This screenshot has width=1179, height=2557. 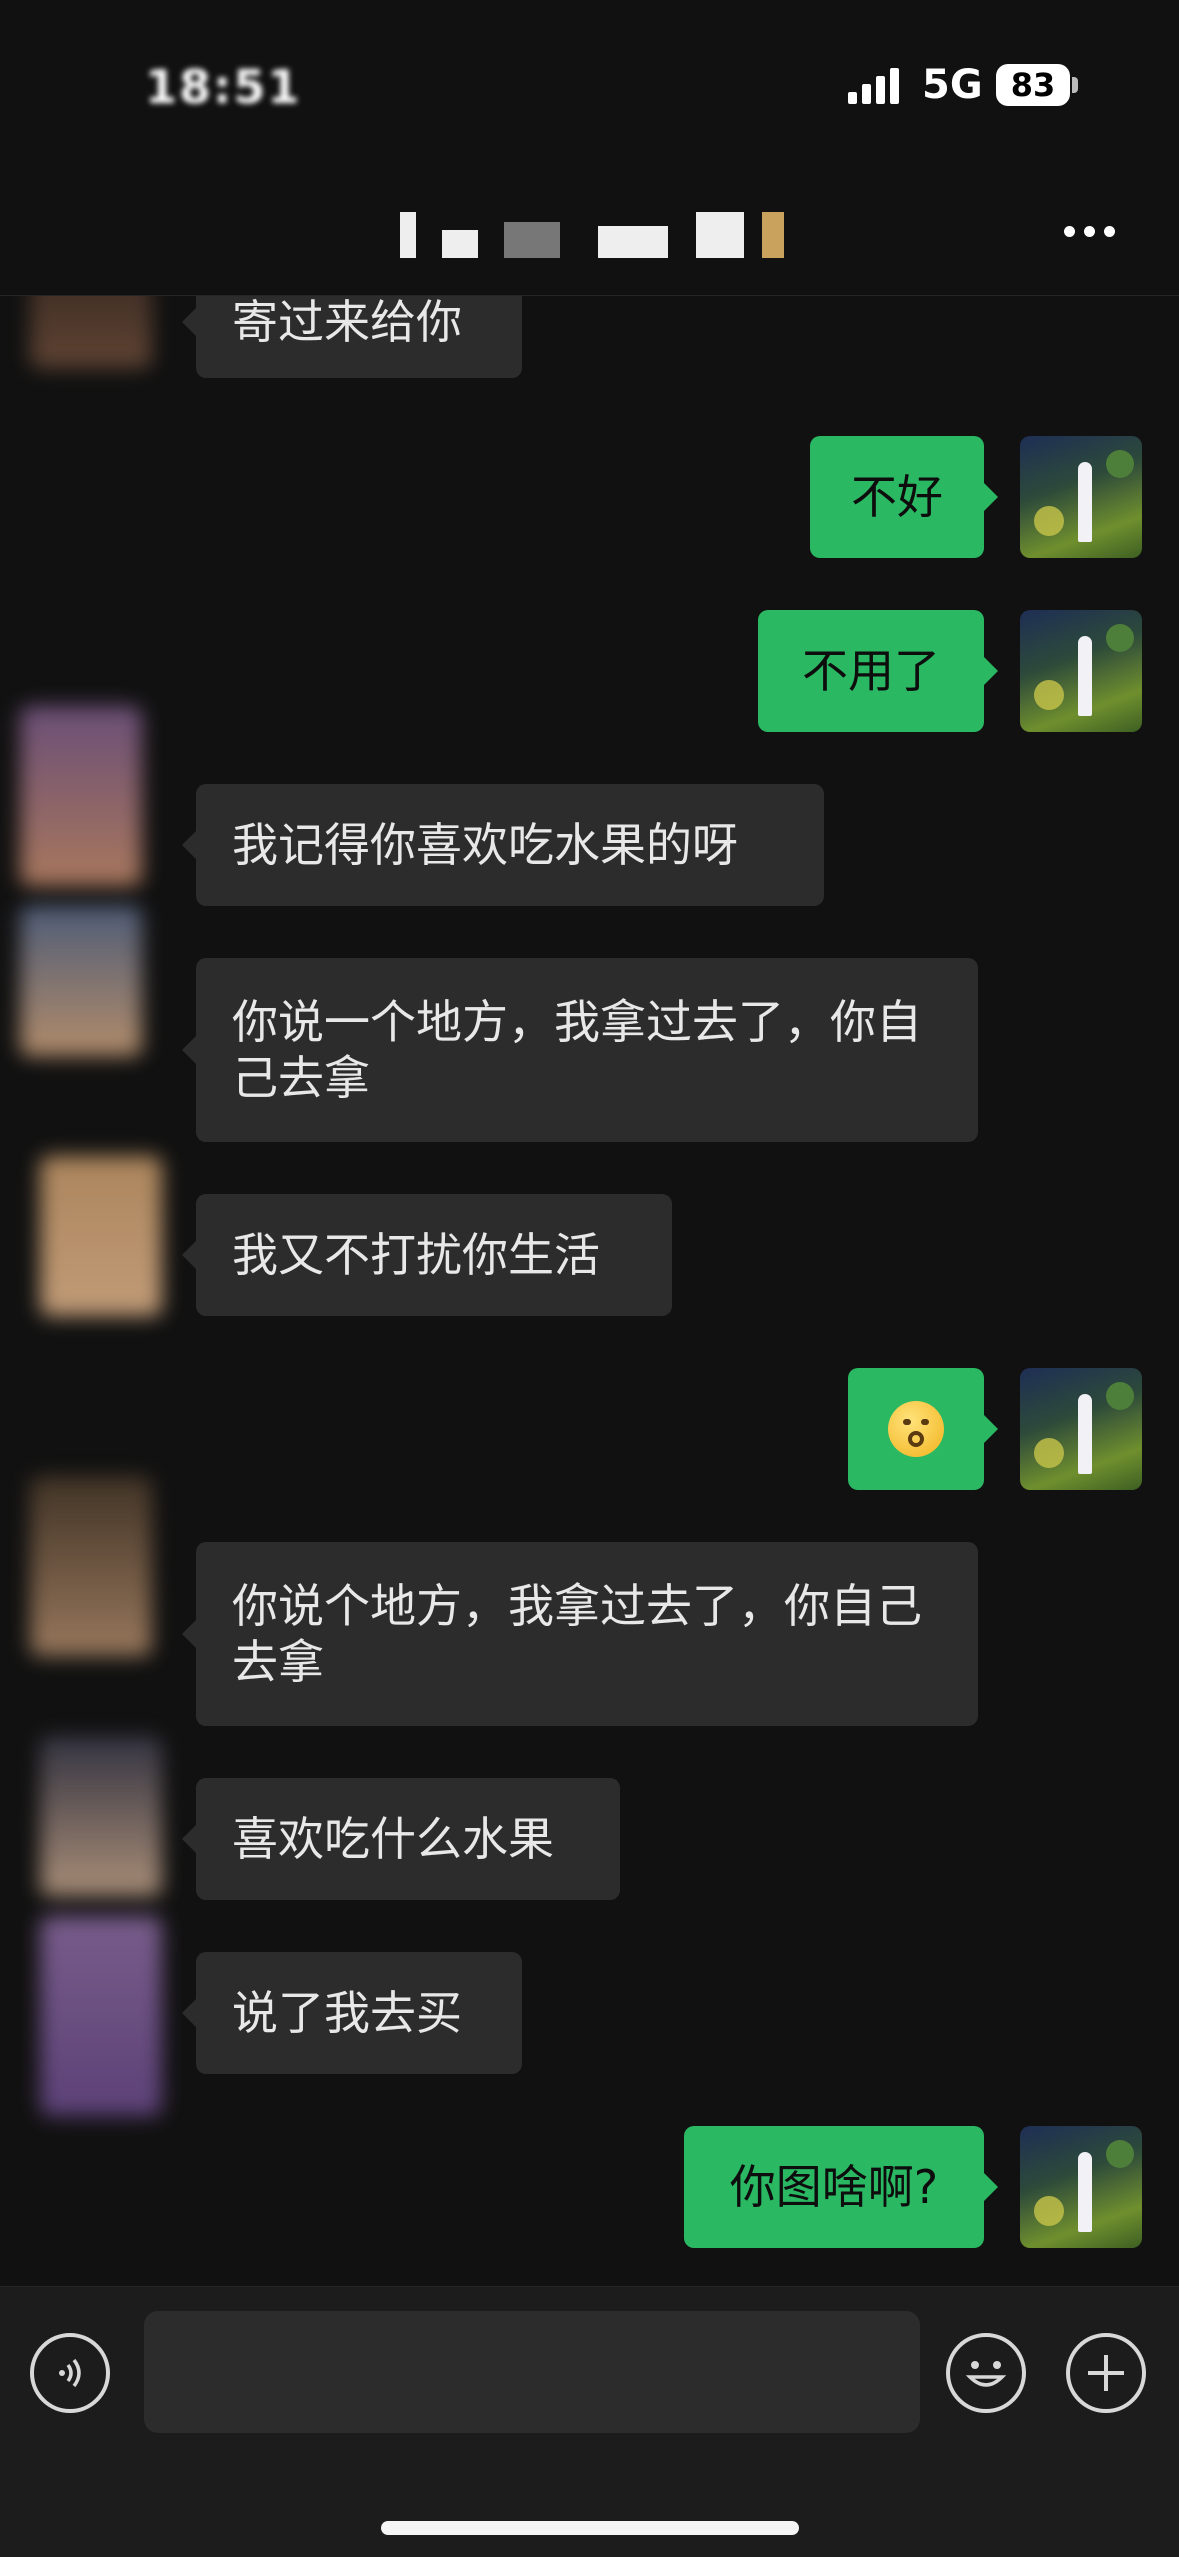 What do you see at coordinates (580, 1634) in the screenshot?
I see `message-bubble-incoming: 你说个地方，我拿过去了，你自己去拿` at bounding box center [580, 1634].